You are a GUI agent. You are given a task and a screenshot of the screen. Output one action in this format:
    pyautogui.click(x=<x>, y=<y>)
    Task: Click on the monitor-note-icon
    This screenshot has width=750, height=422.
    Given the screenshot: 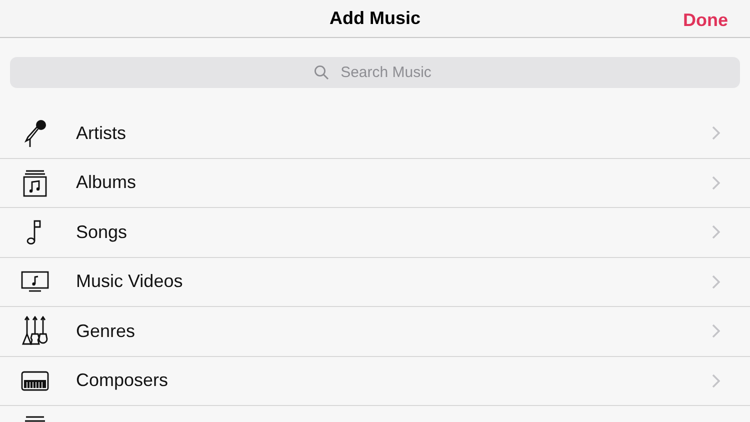 What is the action you would take?
    pyautogui.click(x=35, y=281)
    